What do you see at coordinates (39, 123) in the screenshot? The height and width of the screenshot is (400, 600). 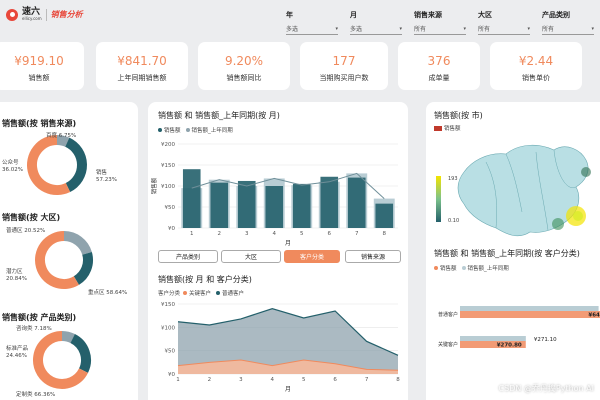 I see `donut-title-source: 销售额(按 销售来源)` at bounding box center [39, 123].